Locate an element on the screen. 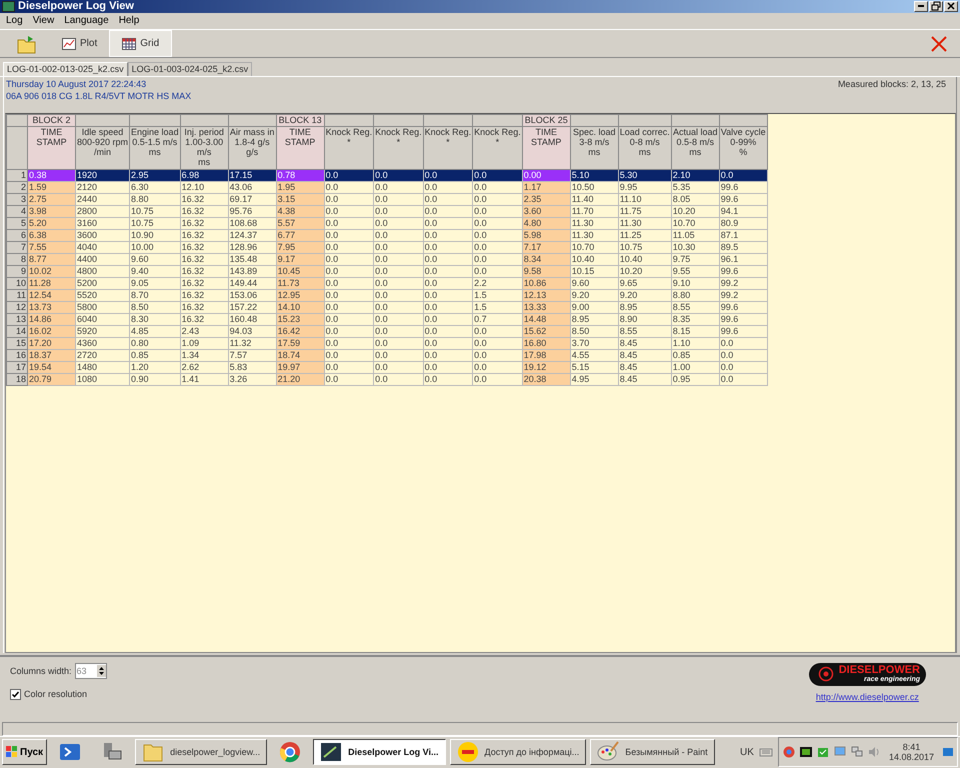 The height and width of the screenshot is (768, 960). row-number: 7 is located at coordinates (17, 247).